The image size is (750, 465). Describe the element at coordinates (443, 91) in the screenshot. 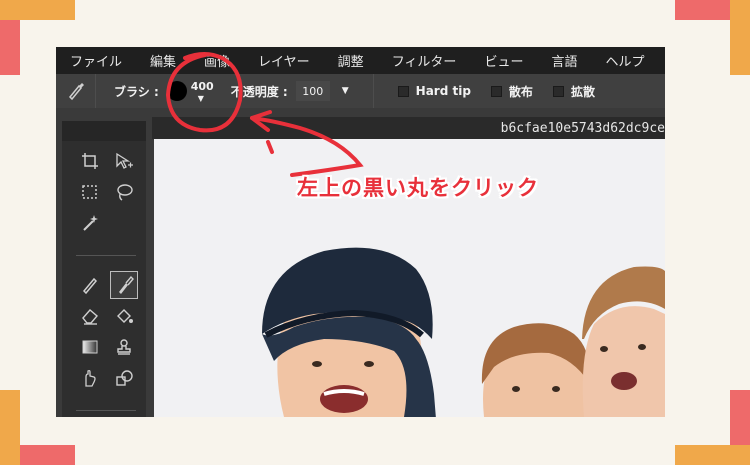

I see `hard-tip-label: Hard tip` at that location.